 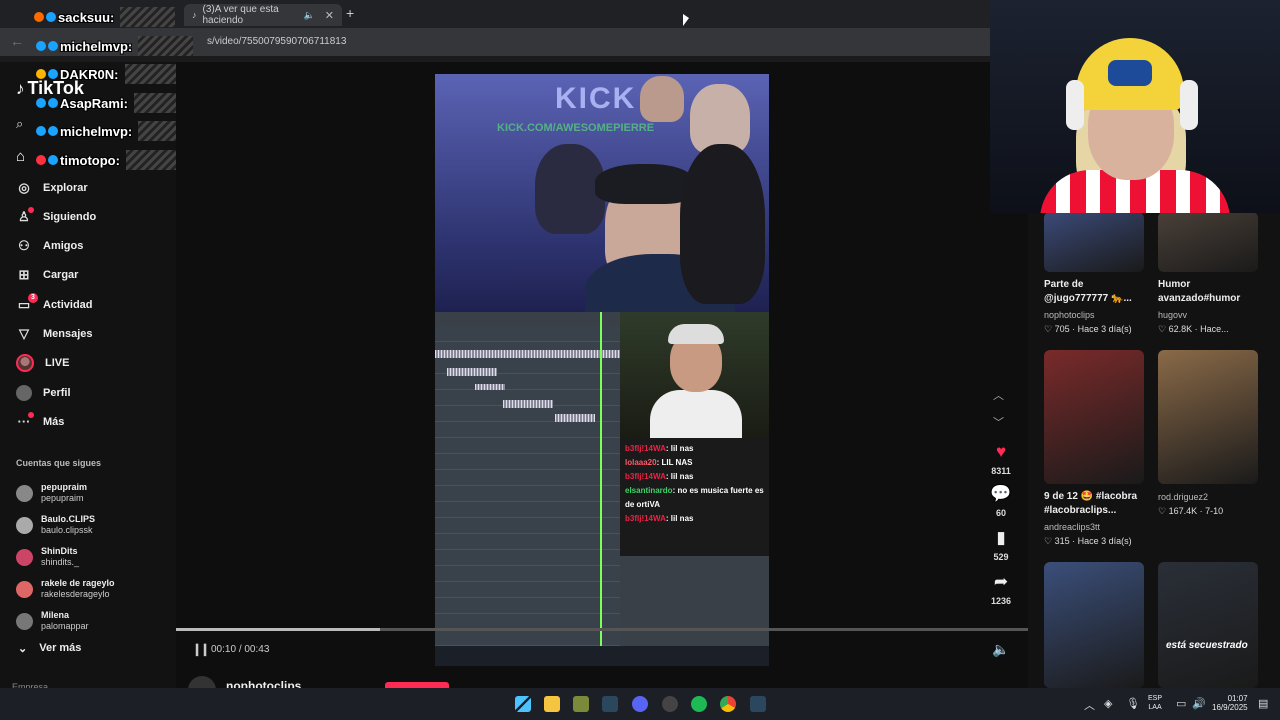 I want to click on chevron-down-icon: ﹀, so click(x=998, y=422).